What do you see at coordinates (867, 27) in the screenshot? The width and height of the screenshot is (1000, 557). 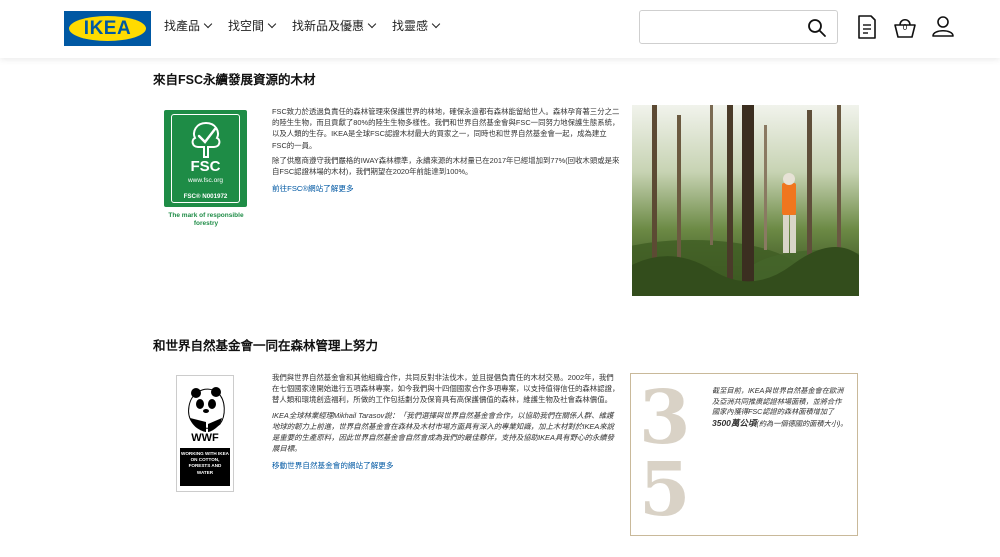 I see `shopping-list-icon` at bounding box center [867, 27].